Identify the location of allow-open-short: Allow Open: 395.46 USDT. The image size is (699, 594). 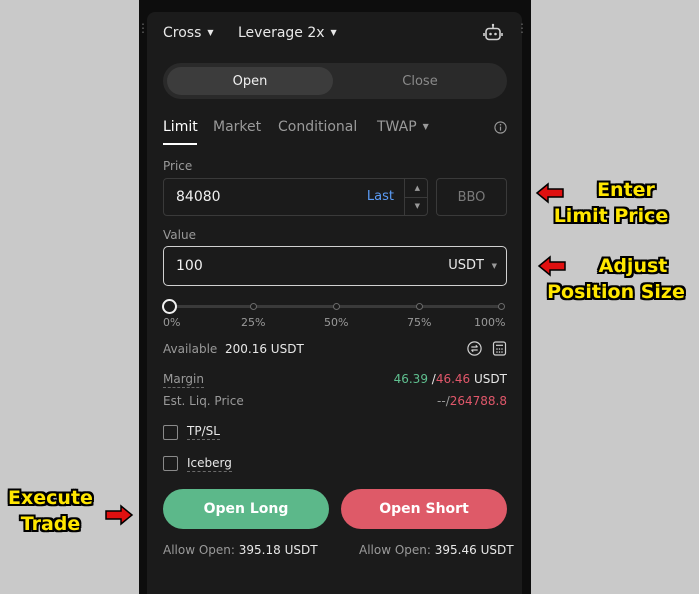
(436, 550).